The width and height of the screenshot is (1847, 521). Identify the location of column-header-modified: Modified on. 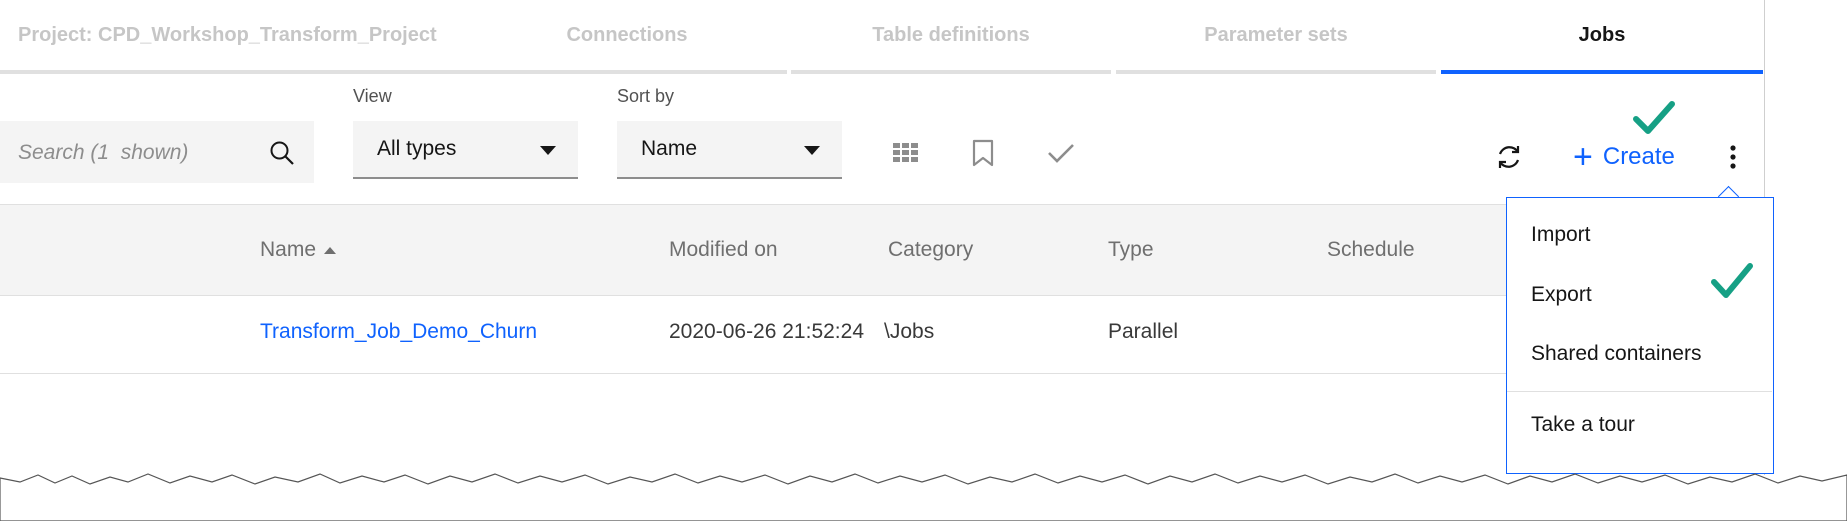
(723, 250).